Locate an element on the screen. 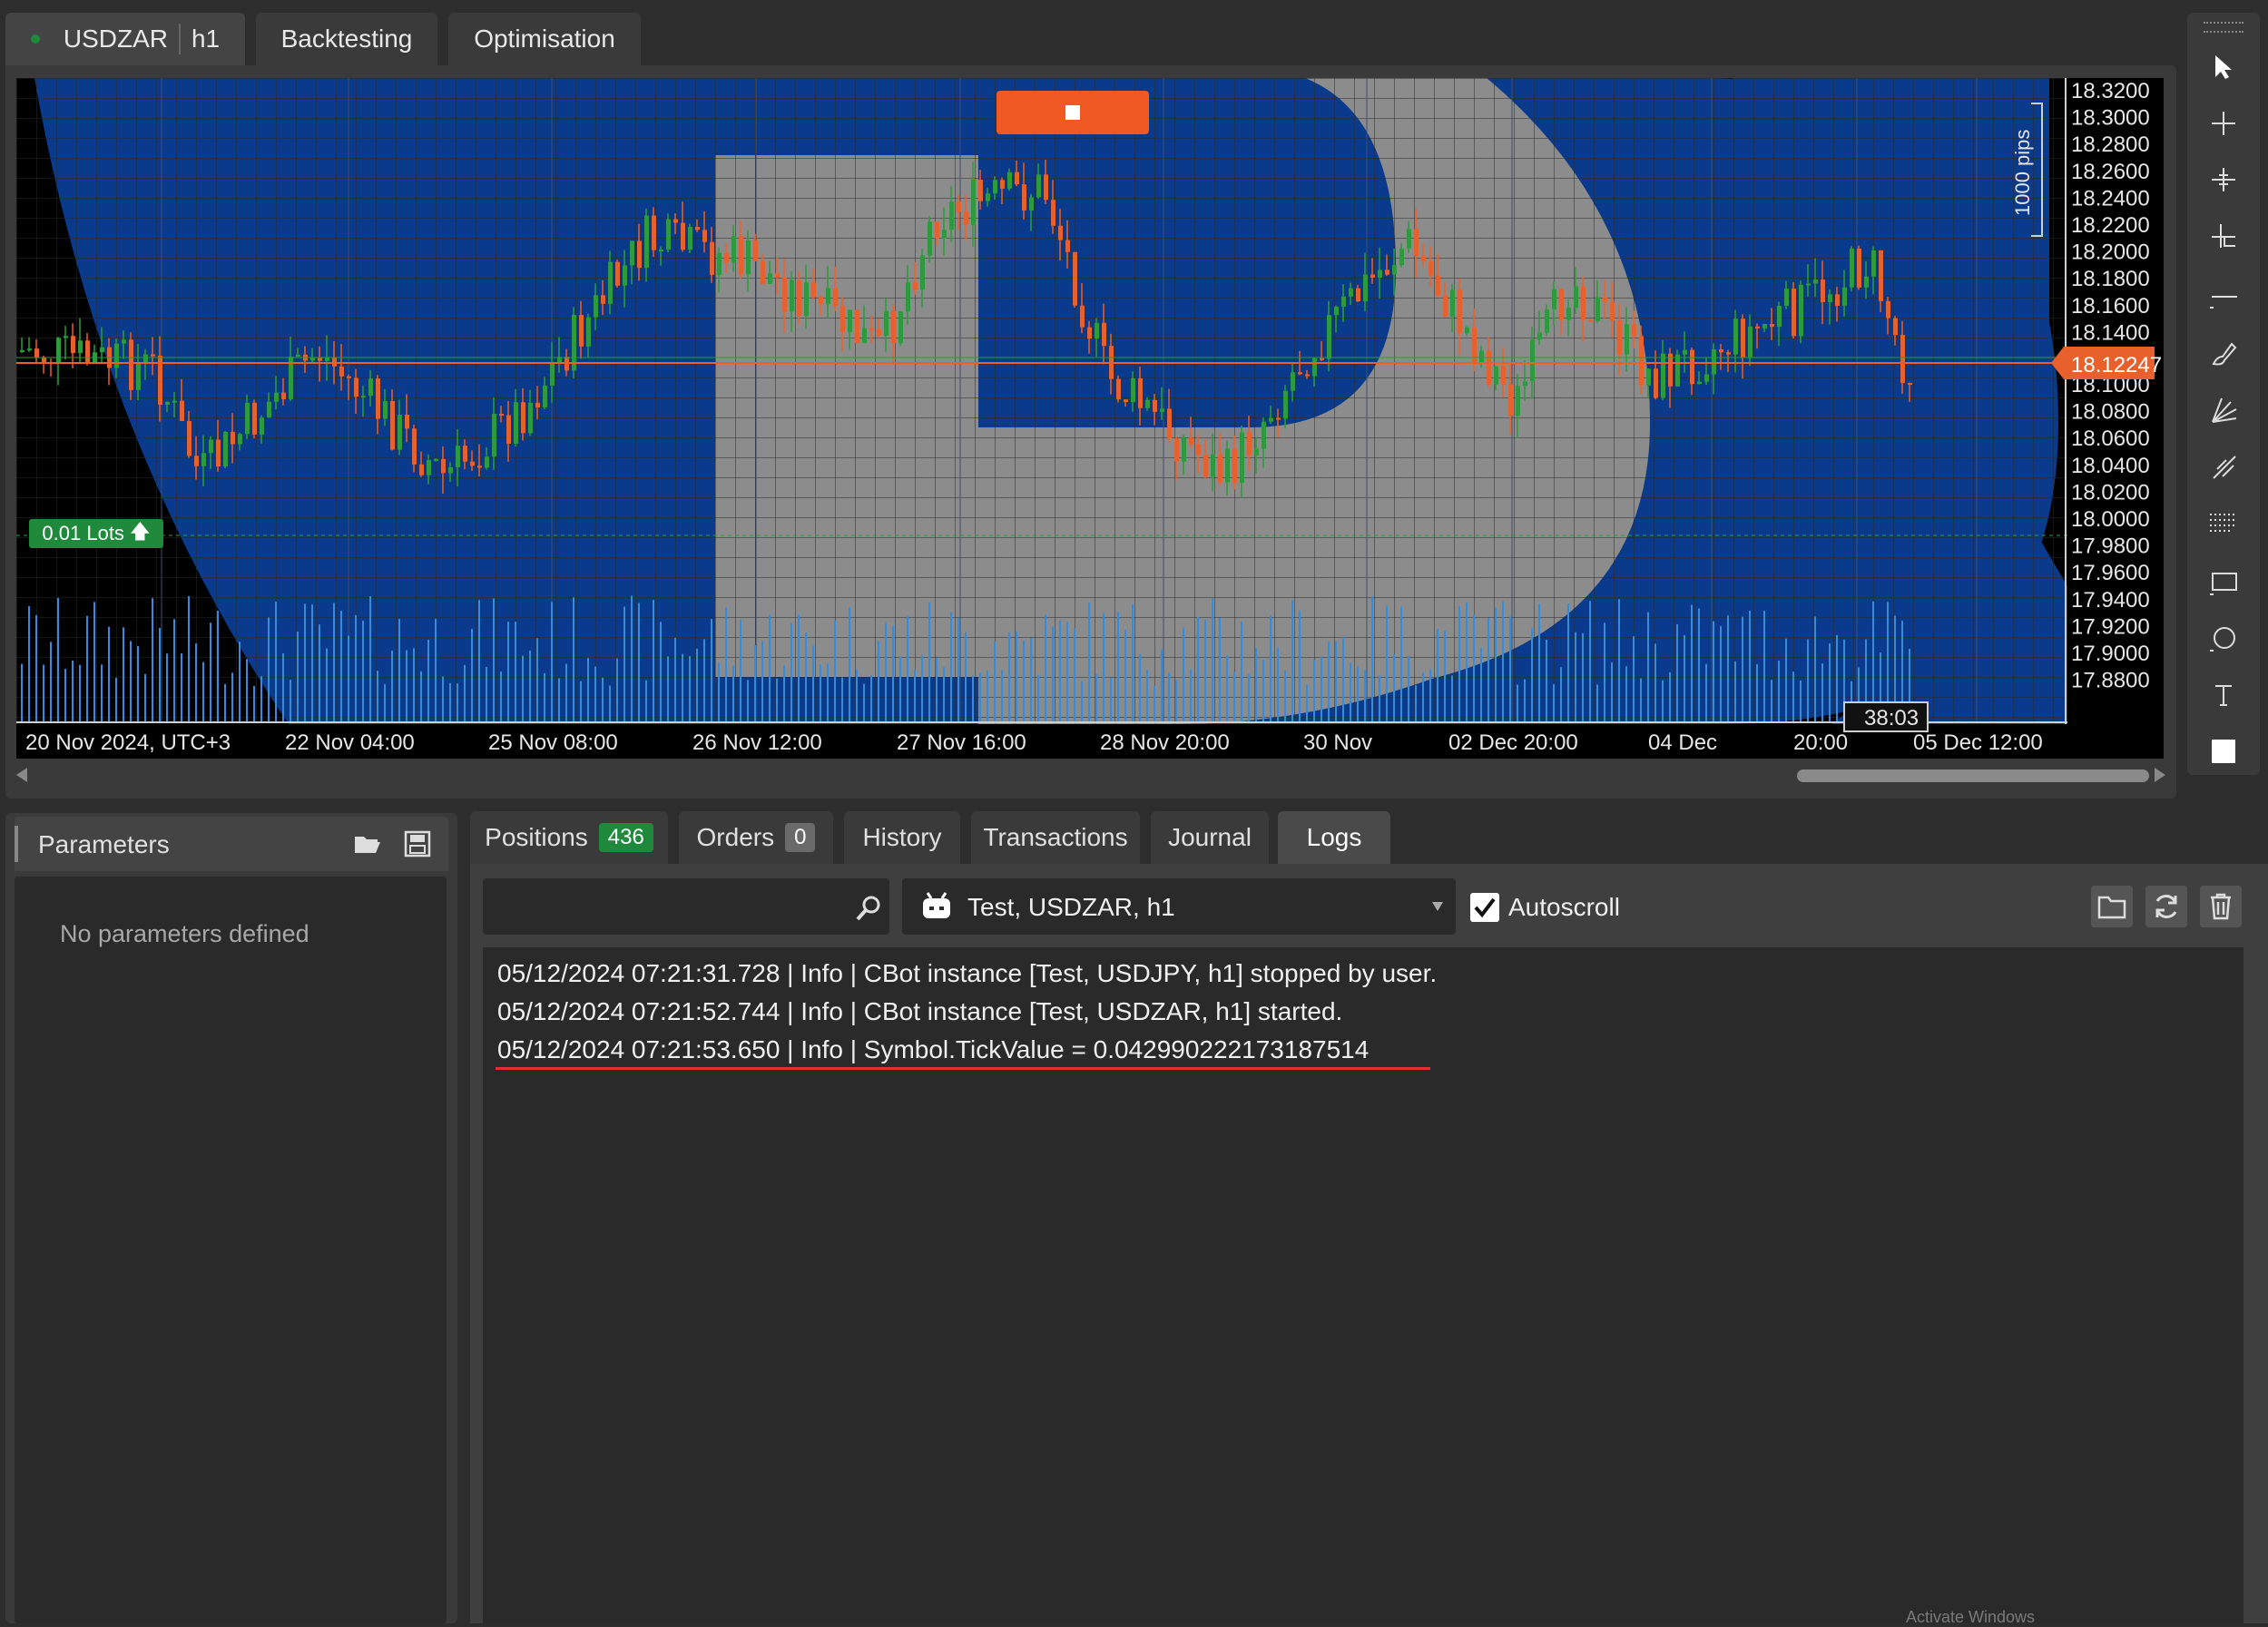 This screenshot has height=1627, width=2268. scroll-left-arrow is located at coordinates (21, 775).